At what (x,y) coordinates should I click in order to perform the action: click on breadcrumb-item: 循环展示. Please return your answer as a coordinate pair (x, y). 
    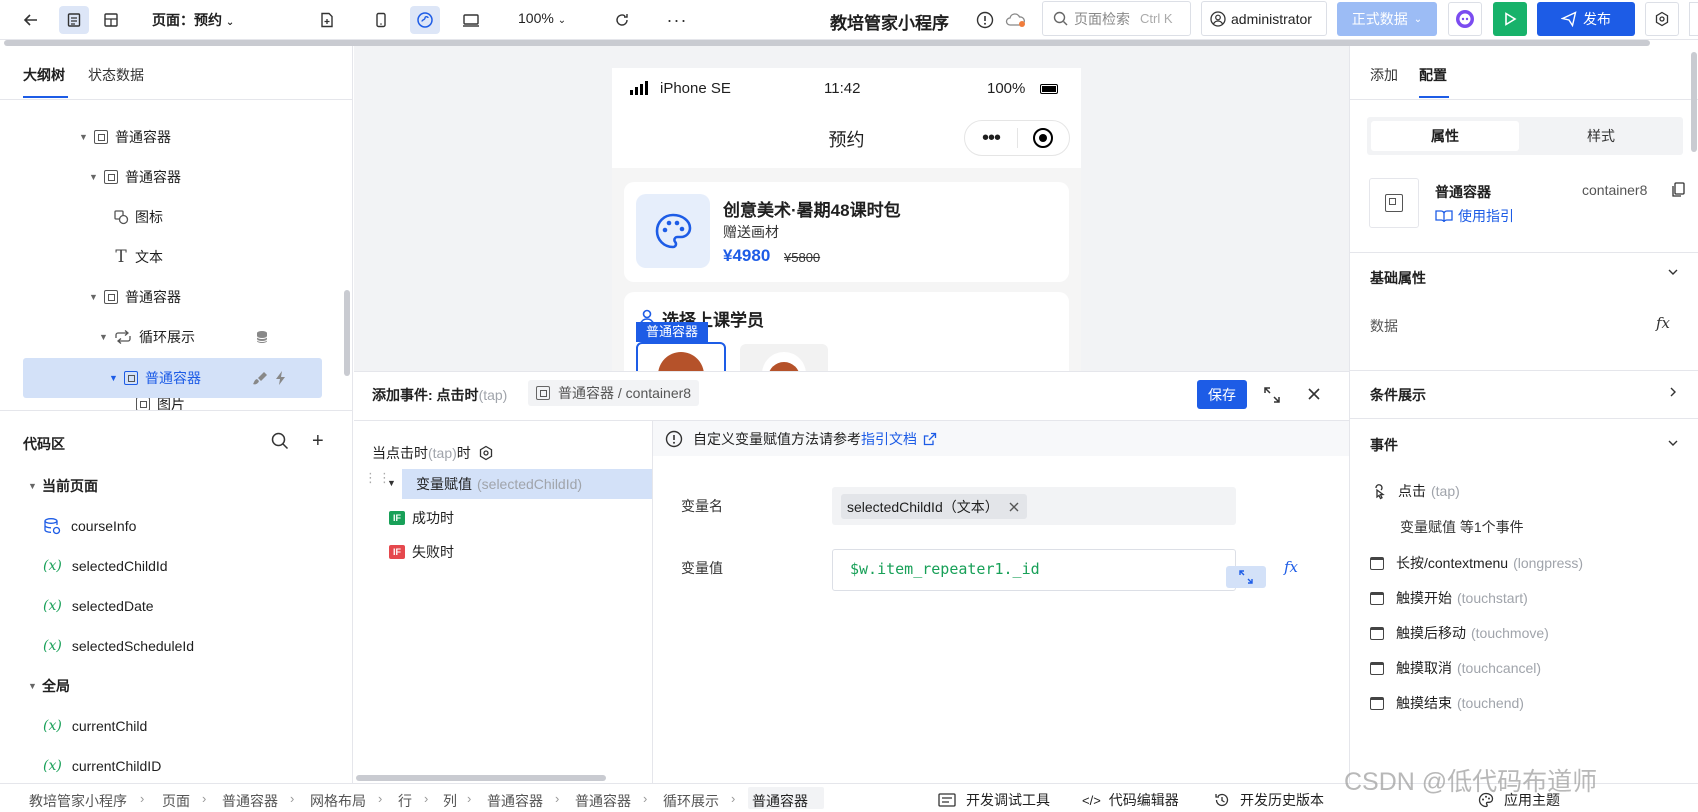
    Looking at the image, I should click on (691, 801).